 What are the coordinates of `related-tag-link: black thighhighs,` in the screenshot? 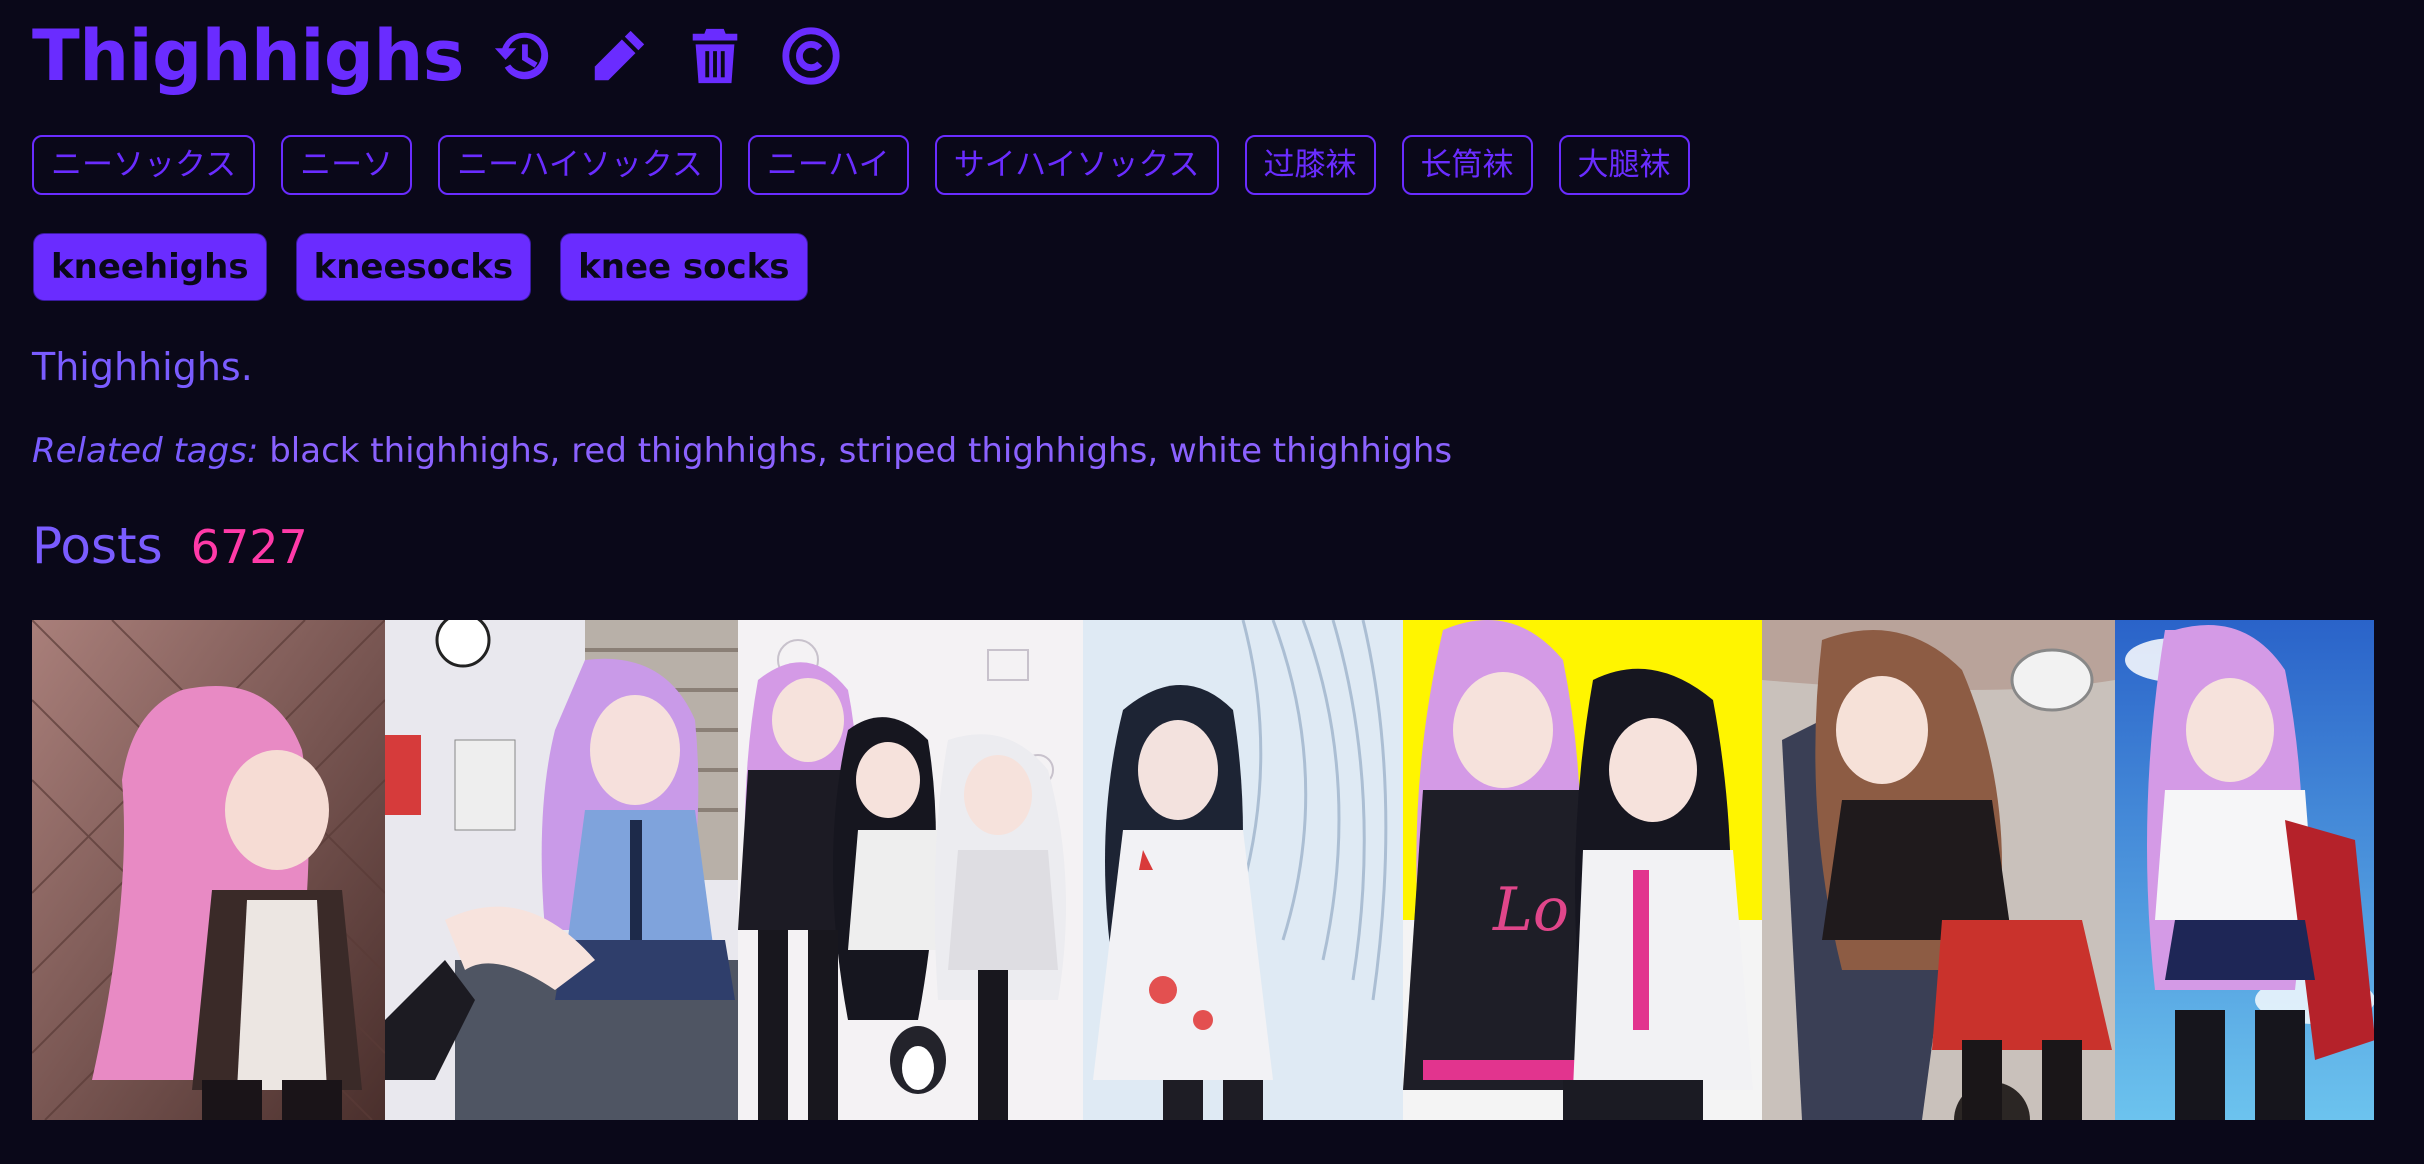 It's located at (414, 451).